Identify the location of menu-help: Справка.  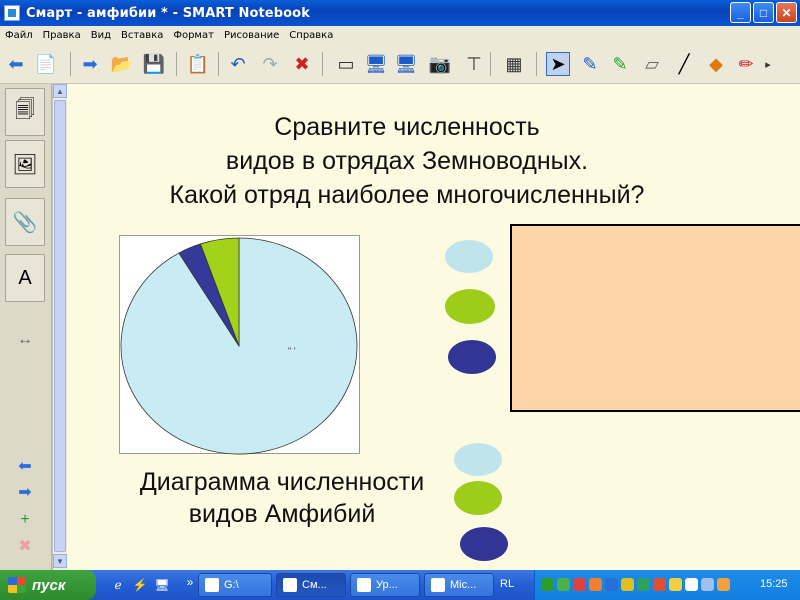
(311, 35).